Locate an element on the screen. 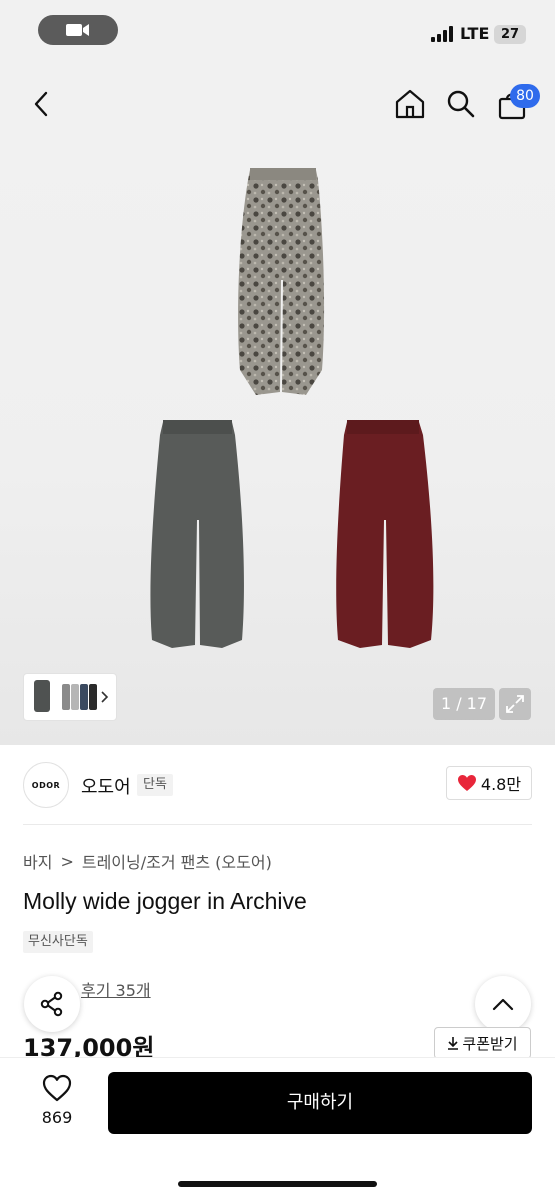 This screenshot has height=1200, width=555. battery-icon: 27 is located at coordinates (510, 34).